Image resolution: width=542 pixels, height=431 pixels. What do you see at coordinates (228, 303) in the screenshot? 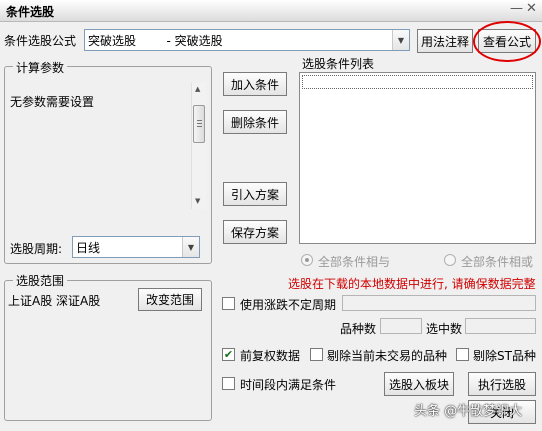
I see `variable-period-checkbox` at bounding box center [228, 303].